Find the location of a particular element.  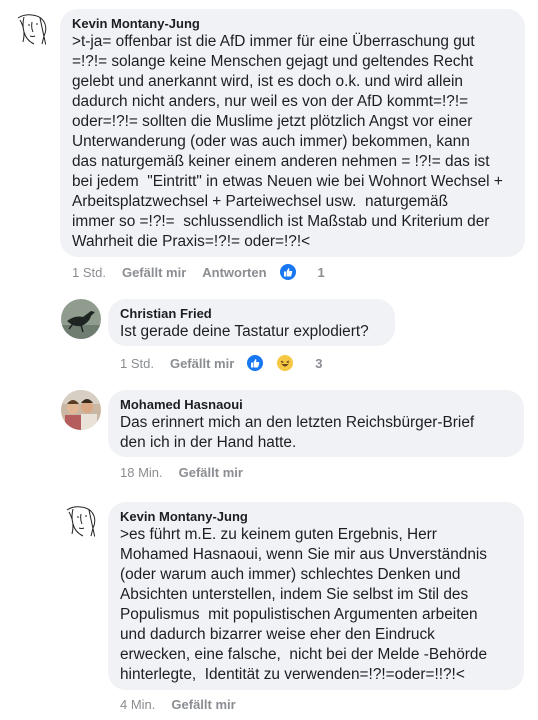

comment-actions: 1 Std. Gefällt mir 3 is located at coordinates (229, 363).